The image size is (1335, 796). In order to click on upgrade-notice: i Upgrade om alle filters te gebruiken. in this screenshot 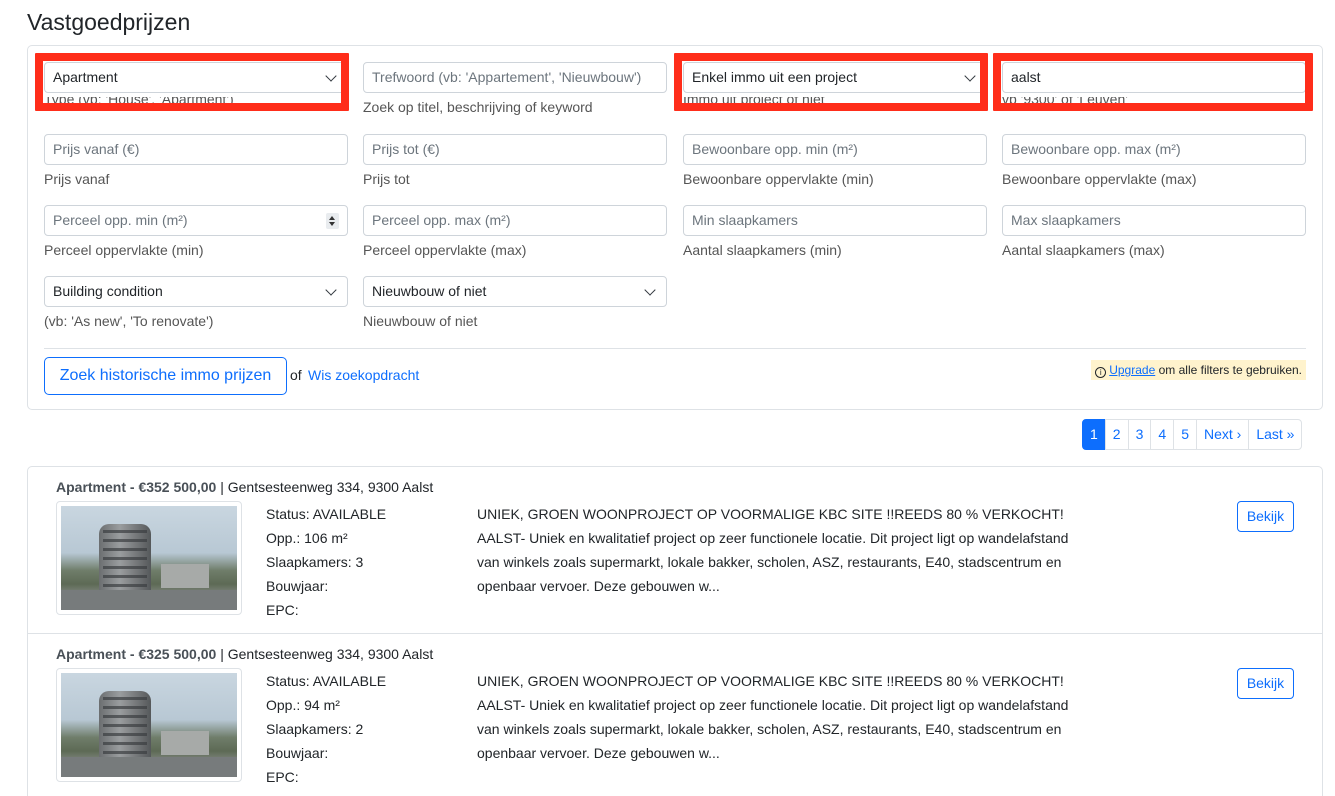, I will do `click(1198, 370)`.